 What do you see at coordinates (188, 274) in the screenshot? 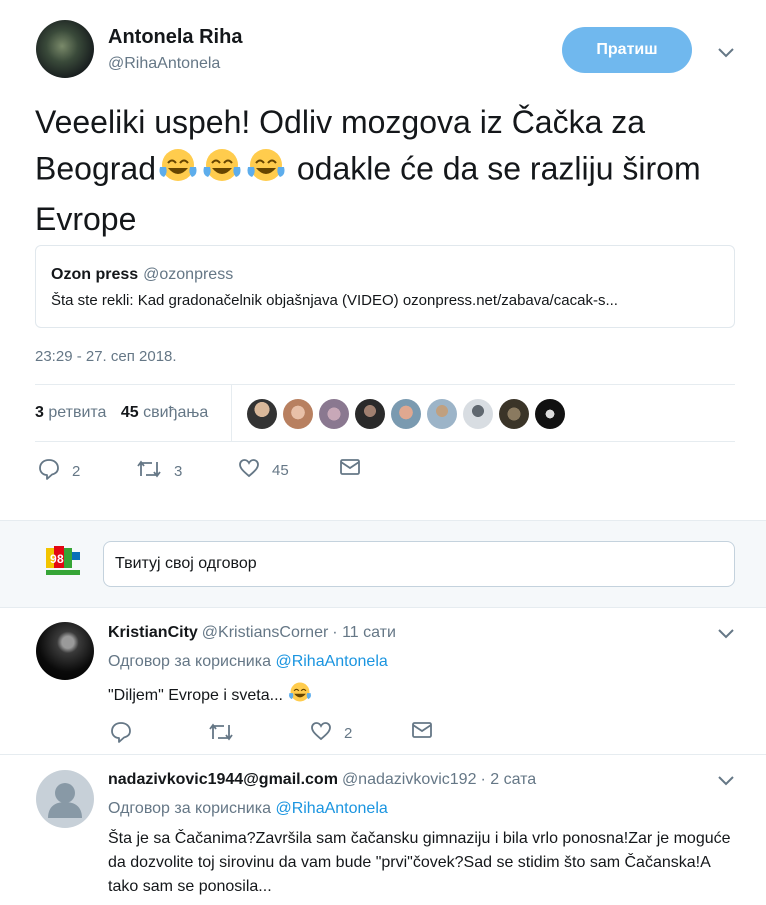
I see `quoted-author-handle: @ozonpress` at bounding box center [188, 274].